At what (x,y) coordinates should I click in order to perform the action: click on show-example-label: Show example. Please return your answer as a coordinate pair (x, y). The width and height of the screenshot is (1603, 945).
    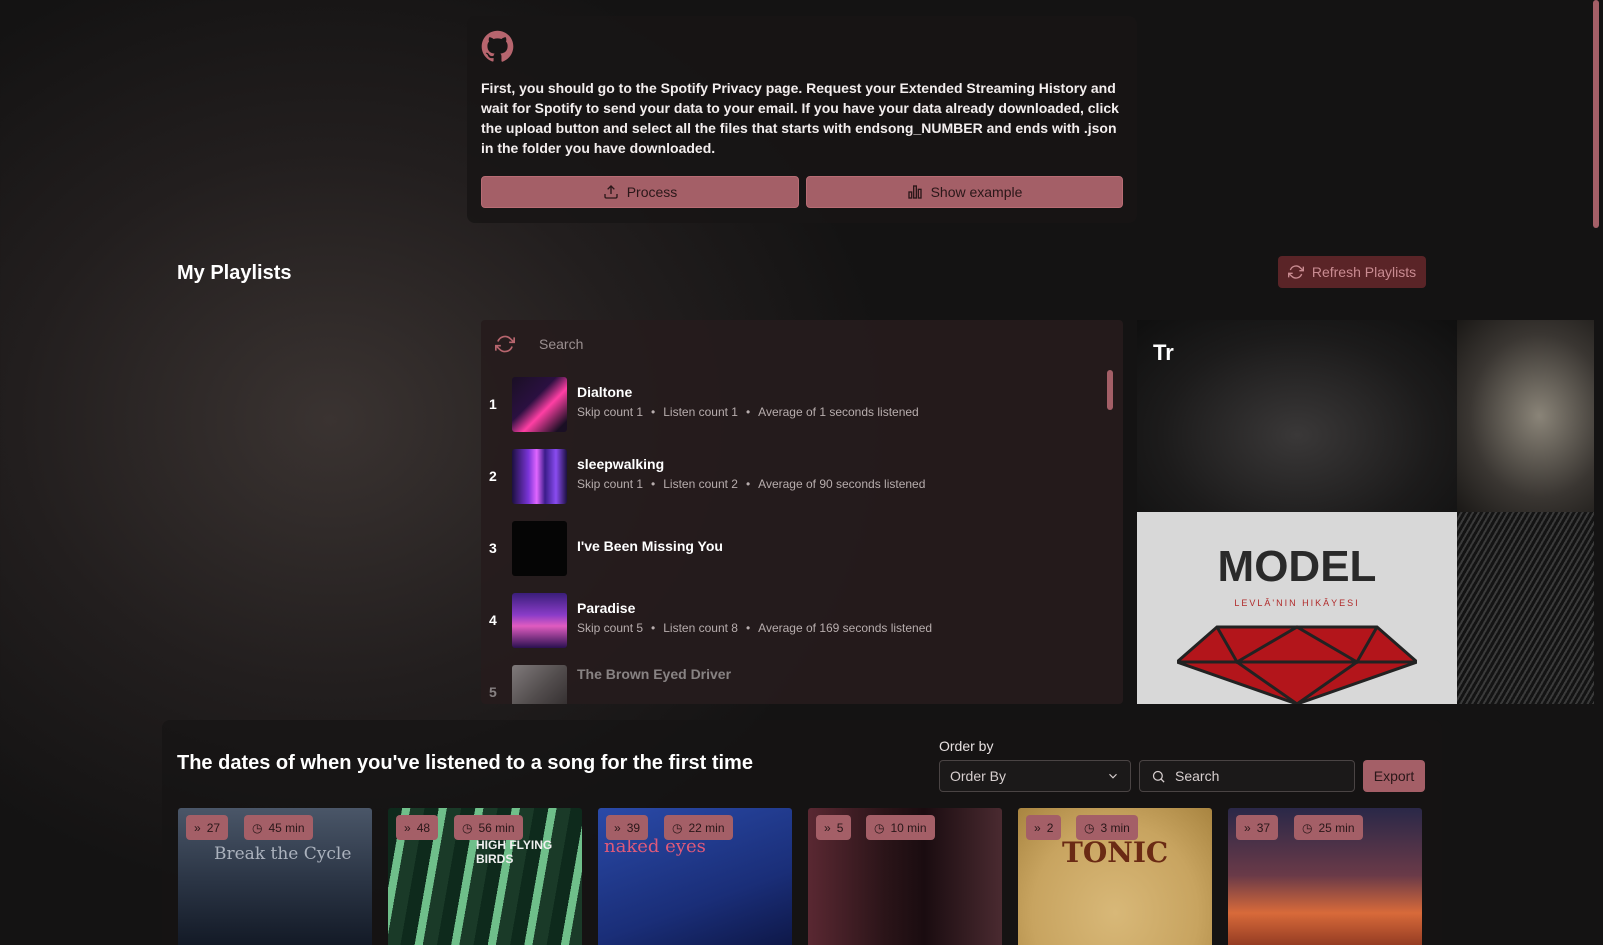
    Looking at the image, I should click on (976, 192).